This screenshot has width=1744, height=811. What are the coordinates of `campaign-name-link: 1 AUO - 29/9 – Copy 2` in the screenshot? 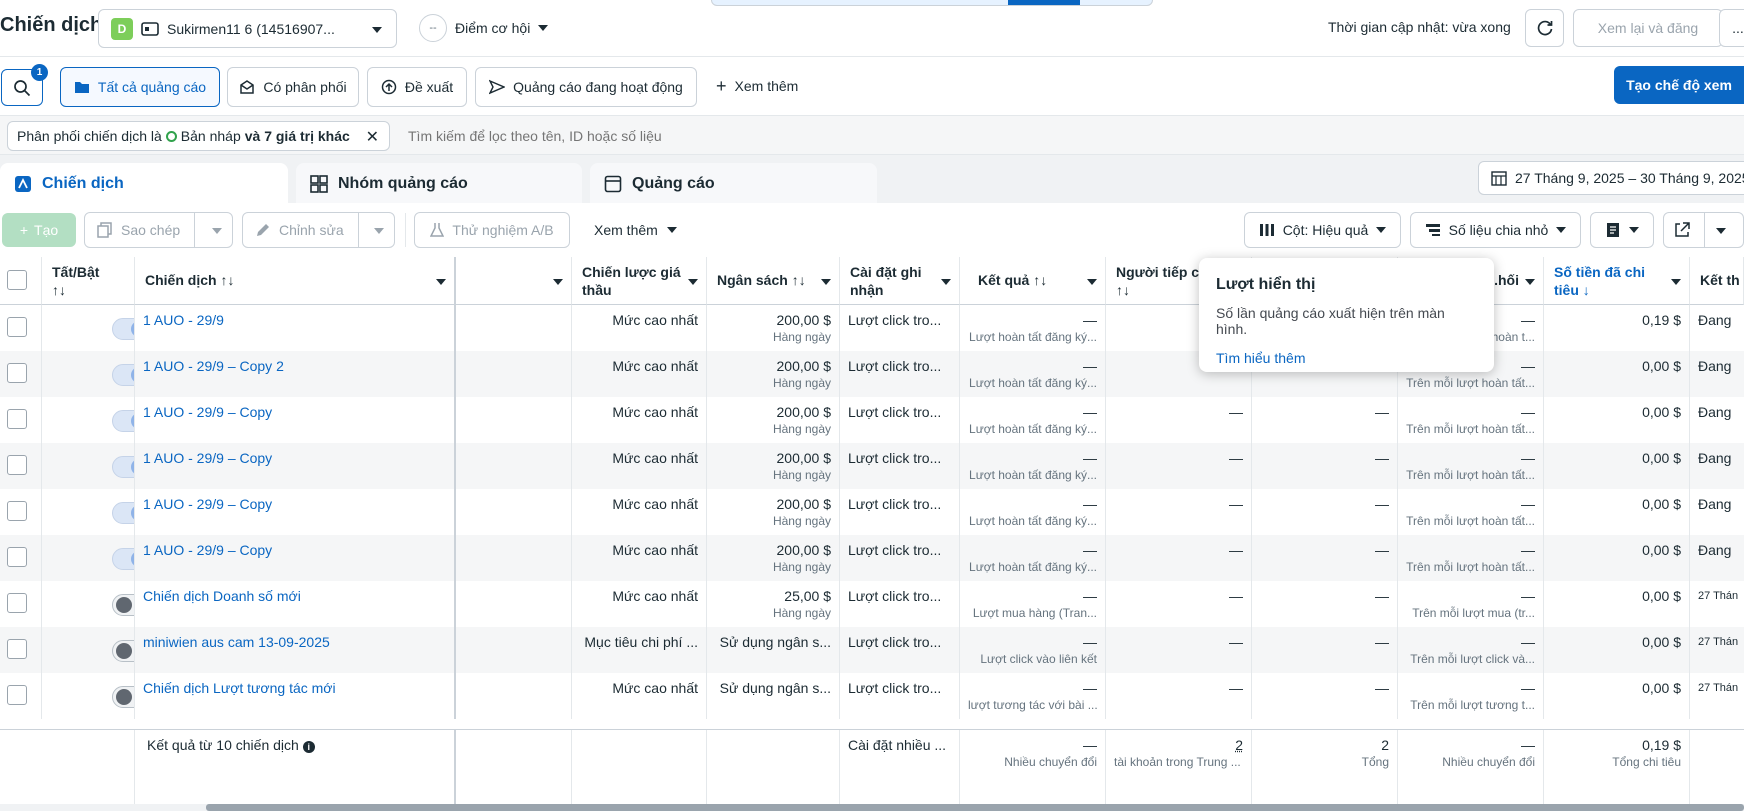 It's located at (294, 366).